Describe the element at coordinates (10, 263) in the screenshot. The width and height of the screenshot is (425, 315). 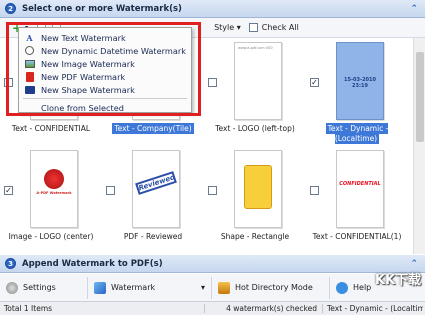
I see `step-number-badge: 3` at that location.